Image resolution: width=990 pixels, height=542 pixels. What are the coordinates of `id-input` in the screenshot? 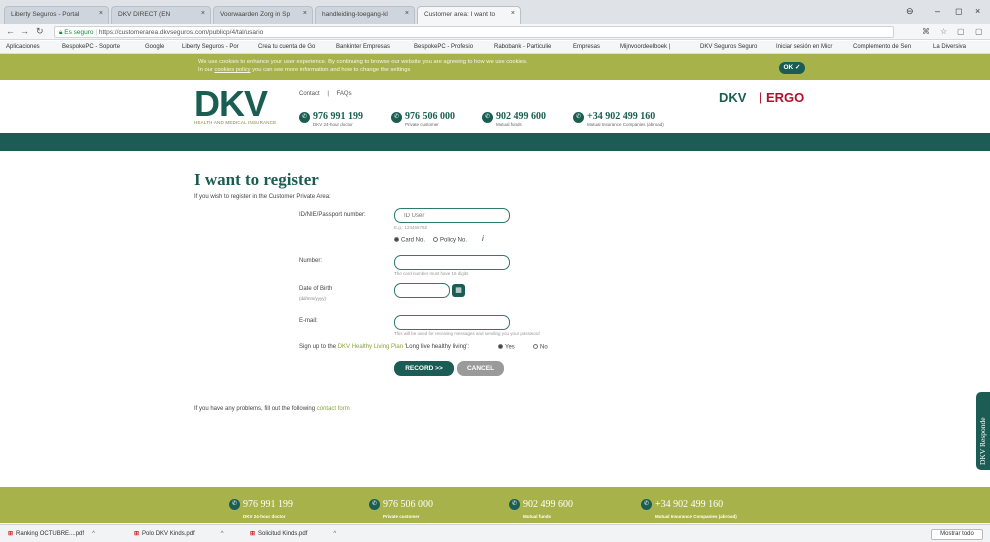 It's located at (452, 215).